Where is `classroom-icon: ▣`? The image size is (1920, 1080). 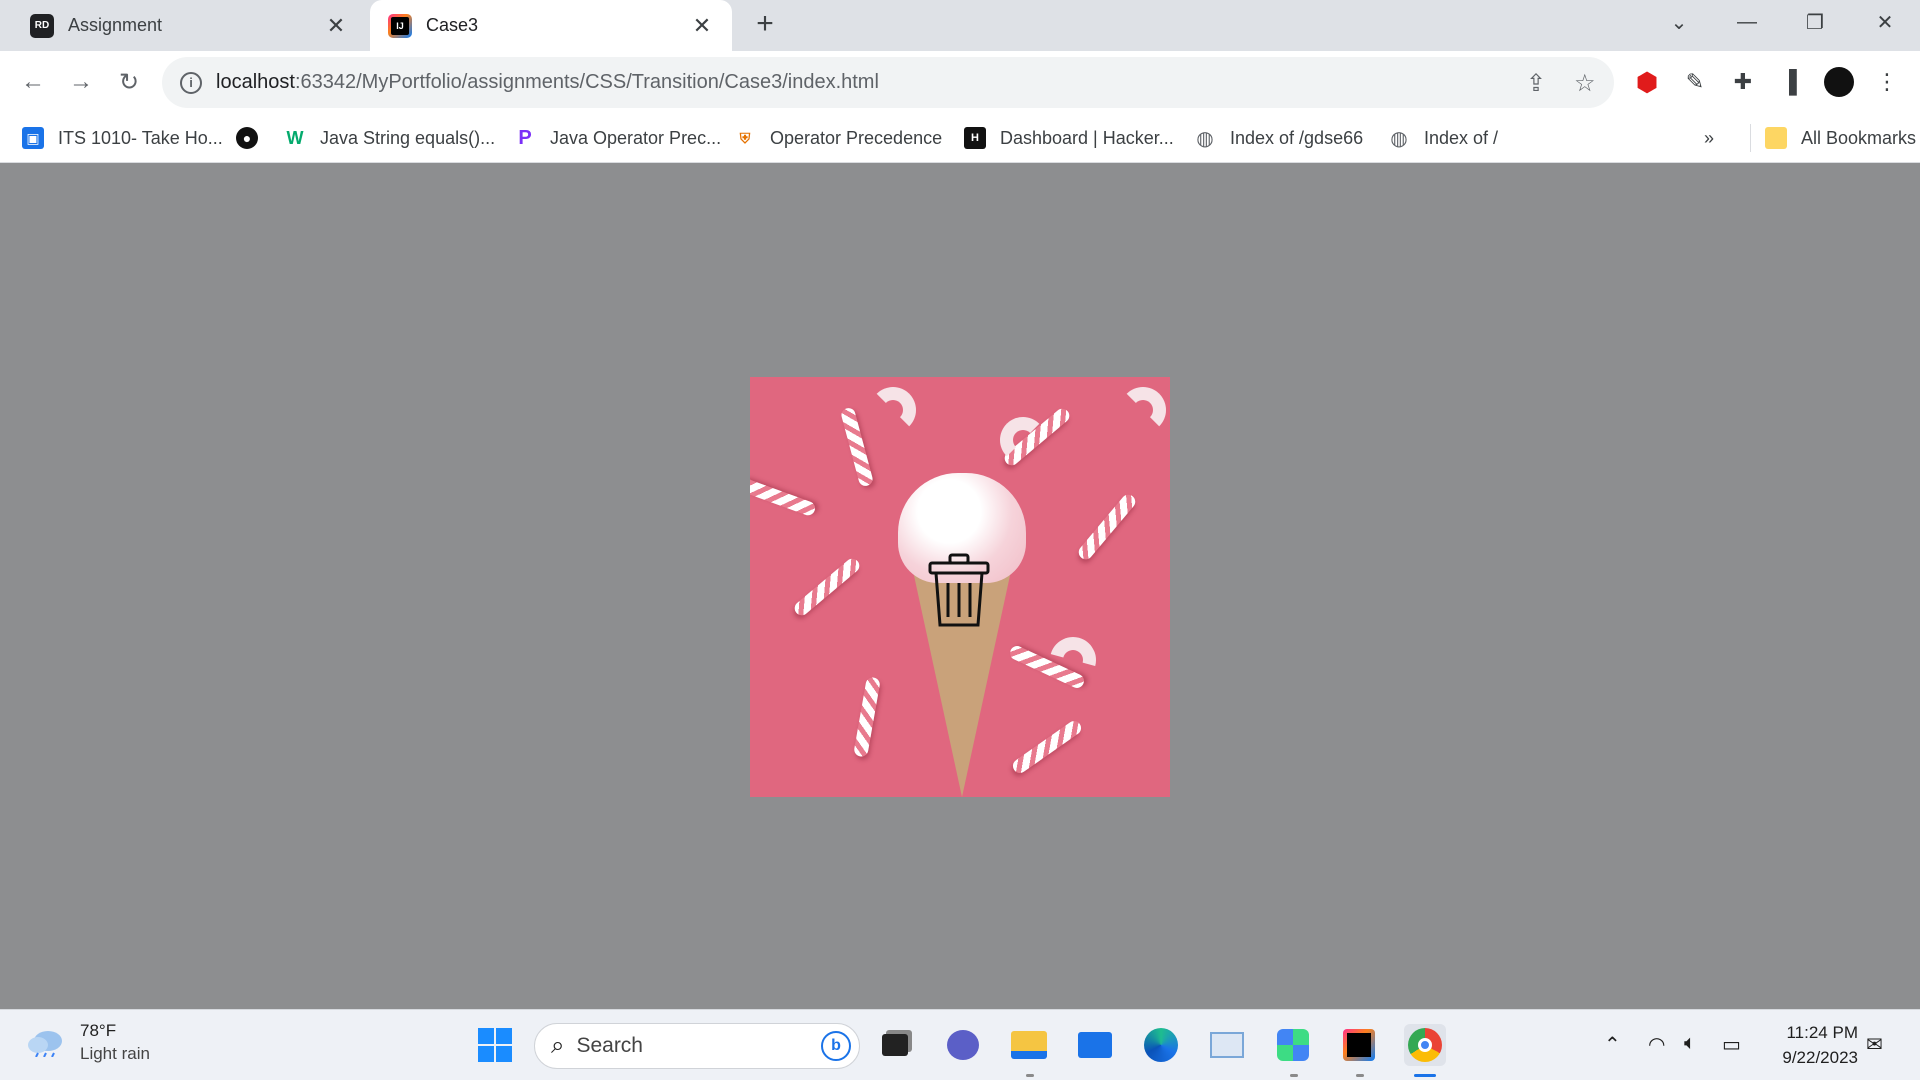 classroom-icon: ▣ is located at coordinates (33, 138).